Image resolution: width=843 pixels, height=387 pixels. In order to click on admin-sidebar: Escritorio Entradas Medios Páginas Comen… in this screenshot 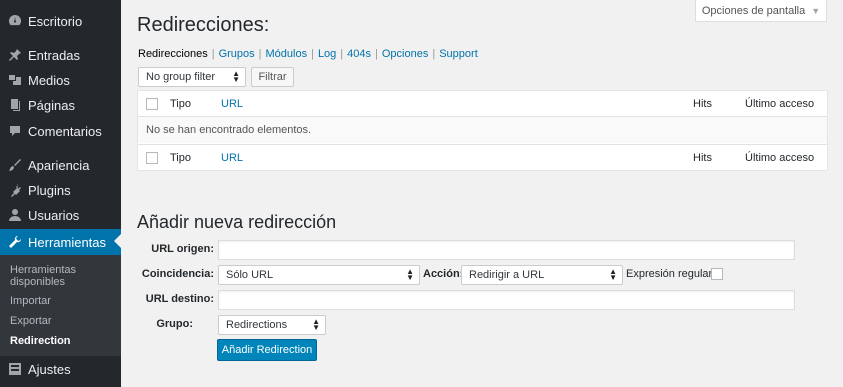, I will do `click(60, 193)`.